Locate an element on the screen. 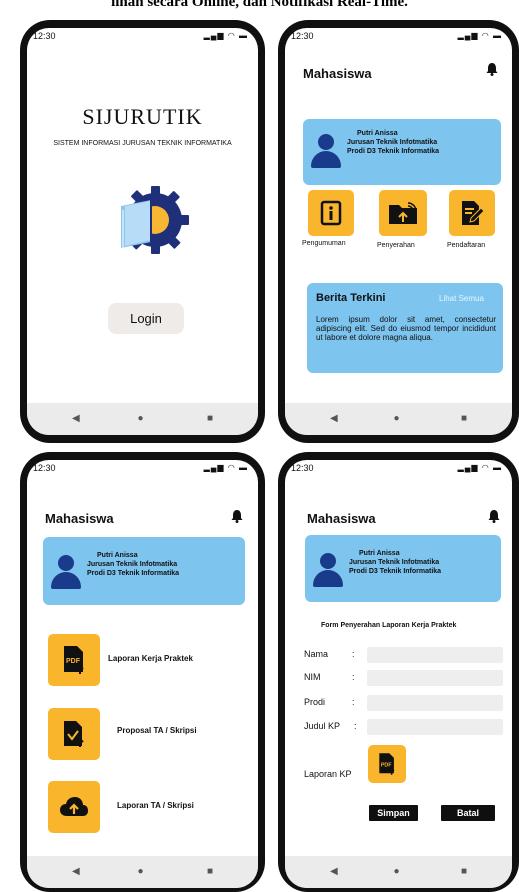 This screenshot has height=892, width=519. field-label-laporan-kp: Laporan KP is located at coordinates (328, 774).